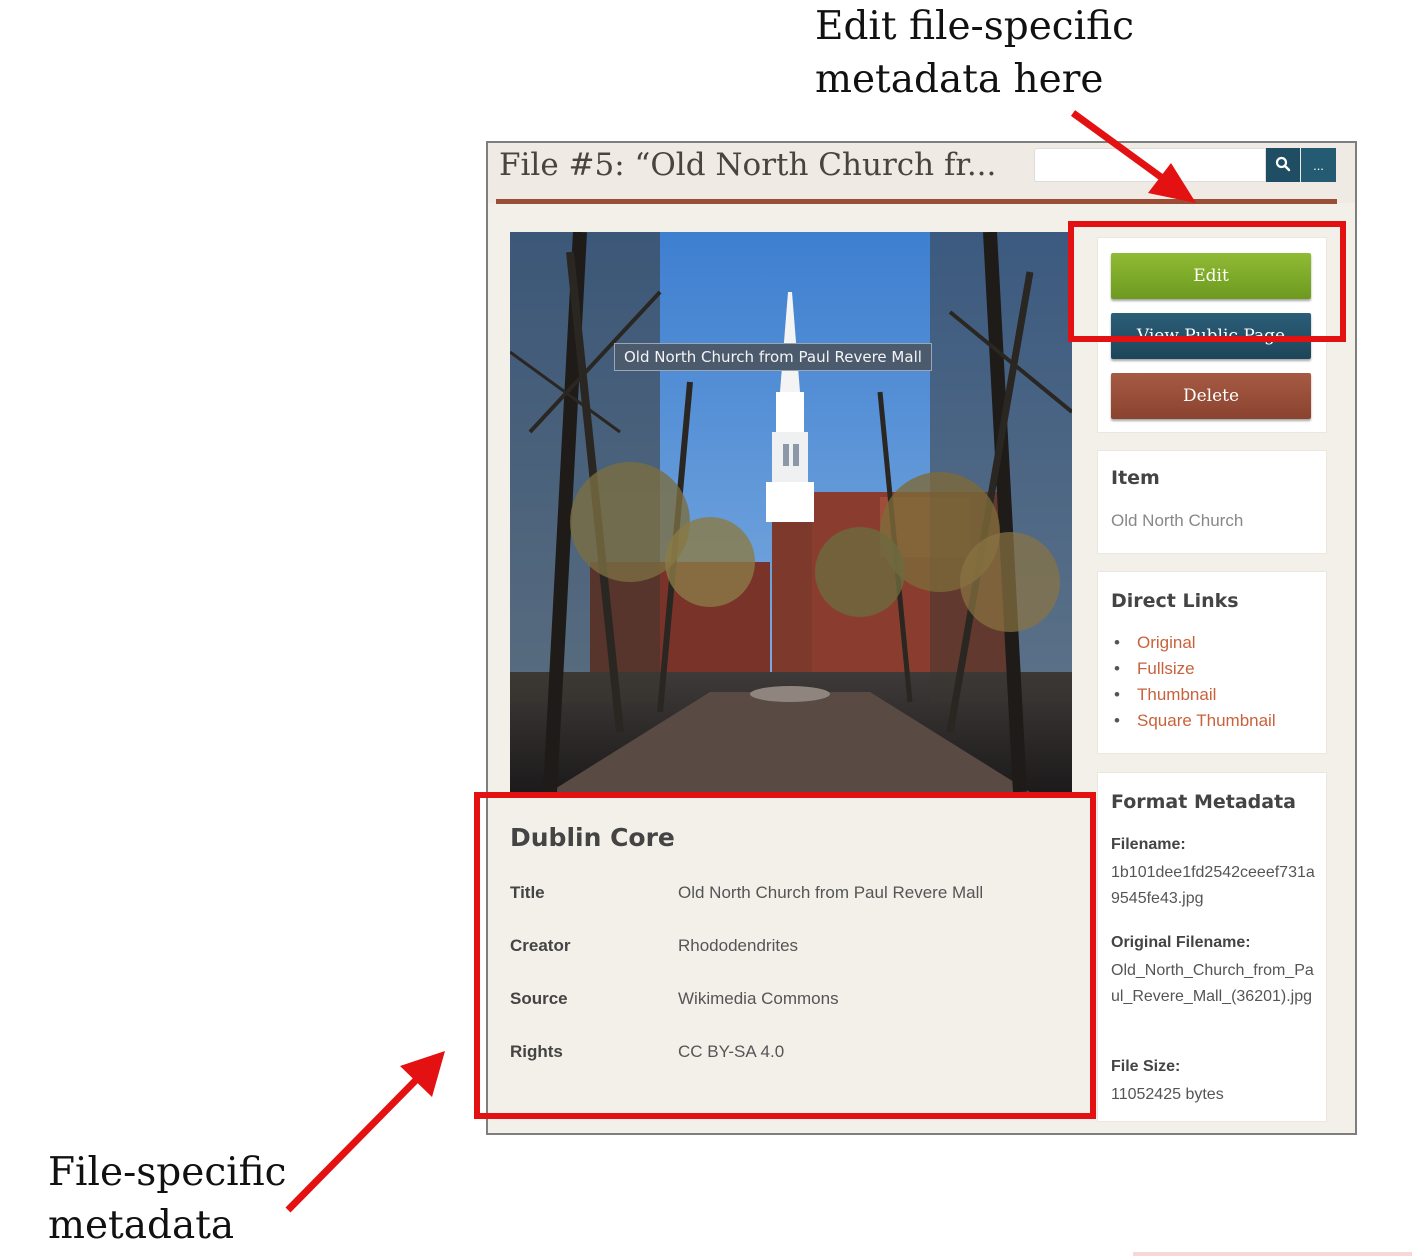  What do you see at coordinates (1272, 1254) in the screenshot?
I see `decorative-strip` at bounding box center [1272, 1254].